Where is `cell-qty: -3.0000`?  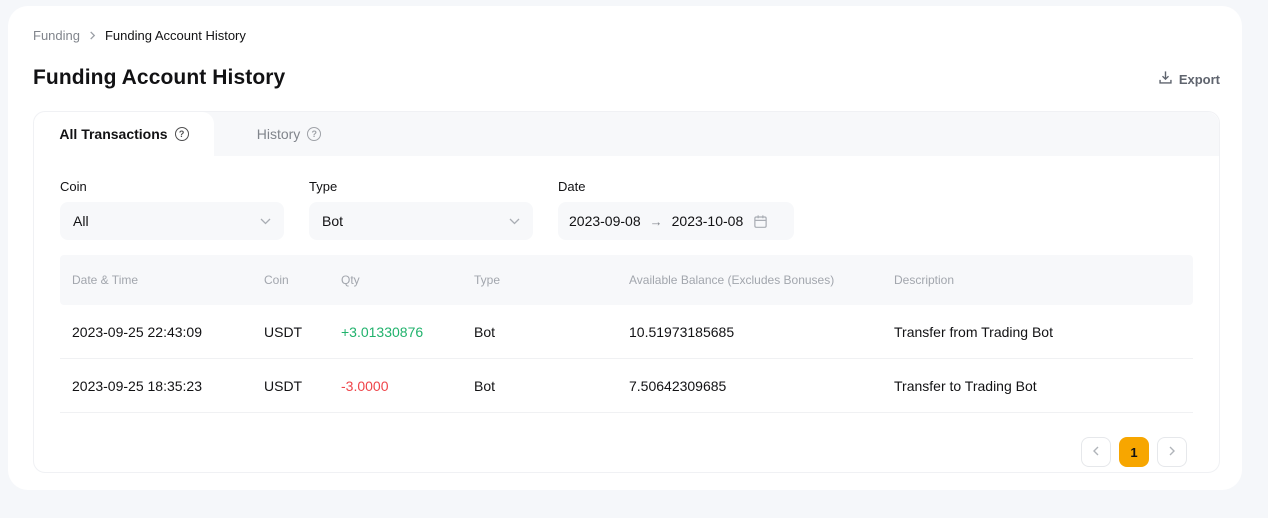 cell-qty: -3.0000 is located at coordinates (365, 385).